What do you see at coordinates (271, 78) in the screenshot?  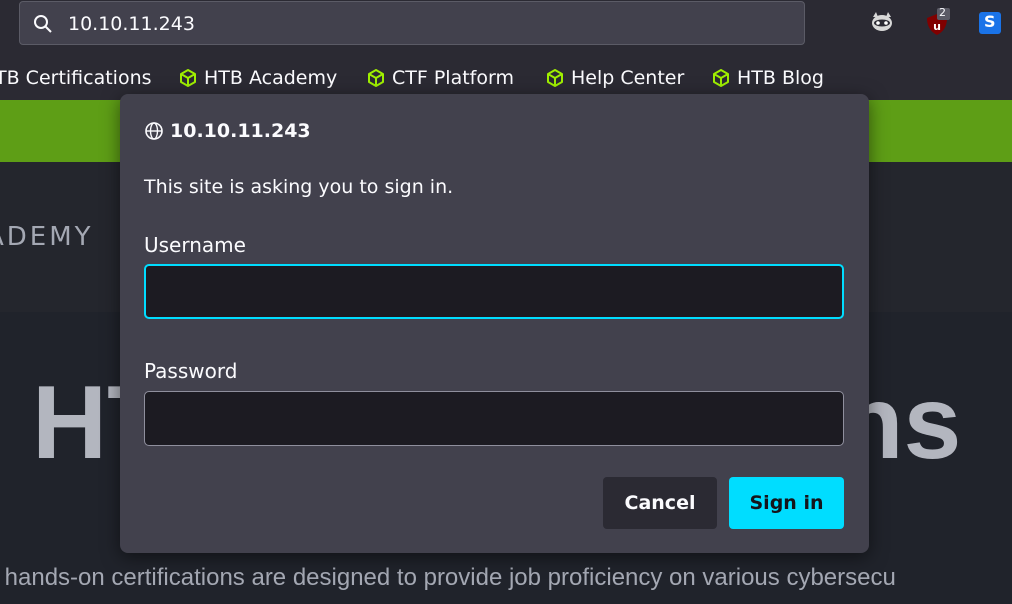 I see `bookmark-label: HTB Academy` at bounding box center [271, 78].